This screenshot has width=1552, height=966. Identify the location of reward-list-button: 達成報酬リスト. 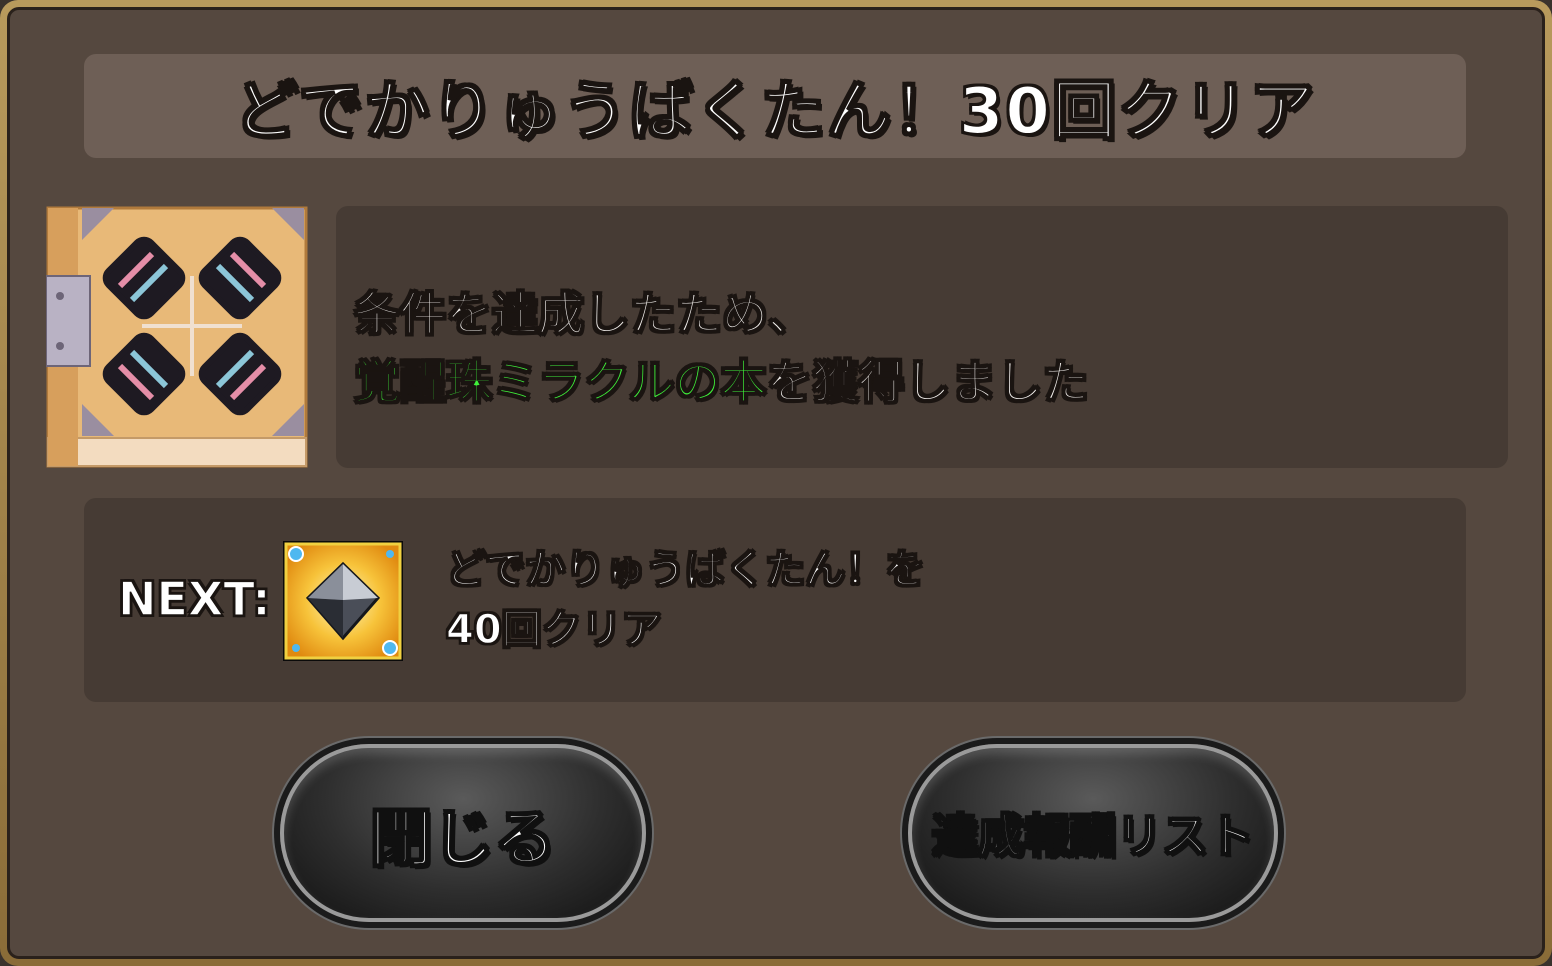
(1093, 833).